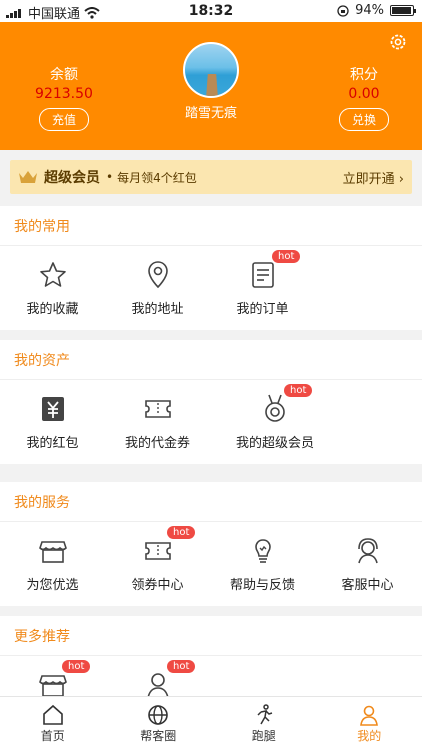 The height and width of the screenshot is (750, 422). I want to click on favorites-label: 我的收藏, so click(52, 309).